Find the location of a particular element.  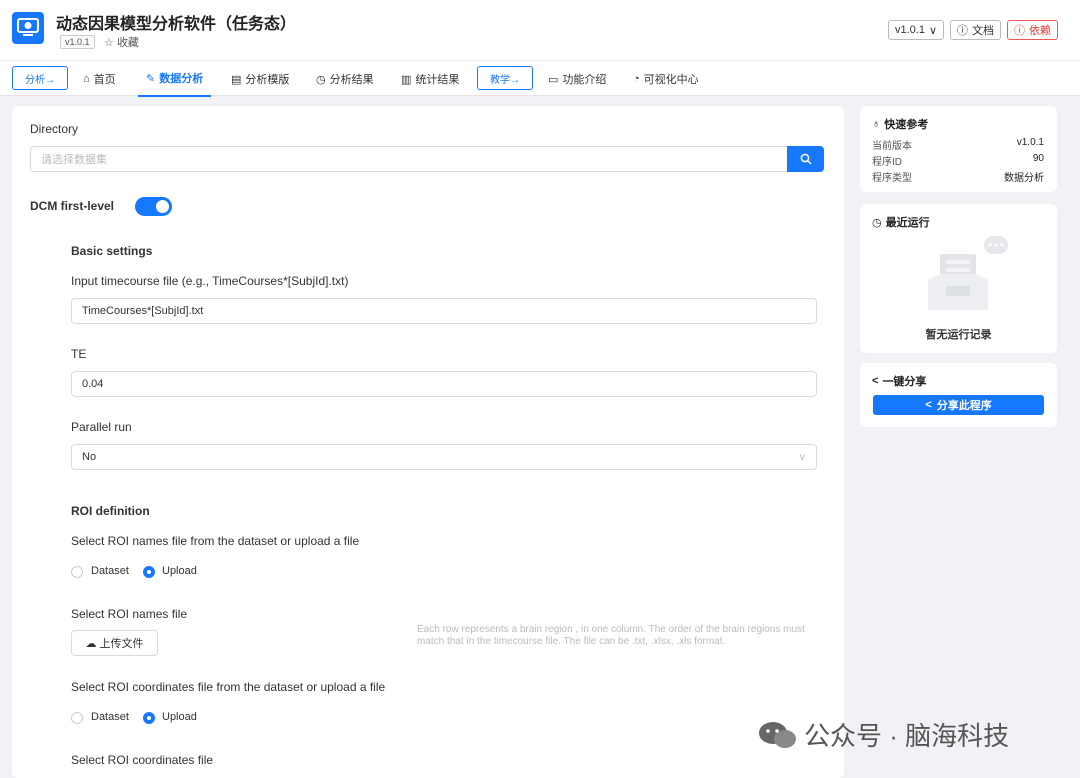

quick-ref-value: 数据分析 is located at coordinates (1024, 178).